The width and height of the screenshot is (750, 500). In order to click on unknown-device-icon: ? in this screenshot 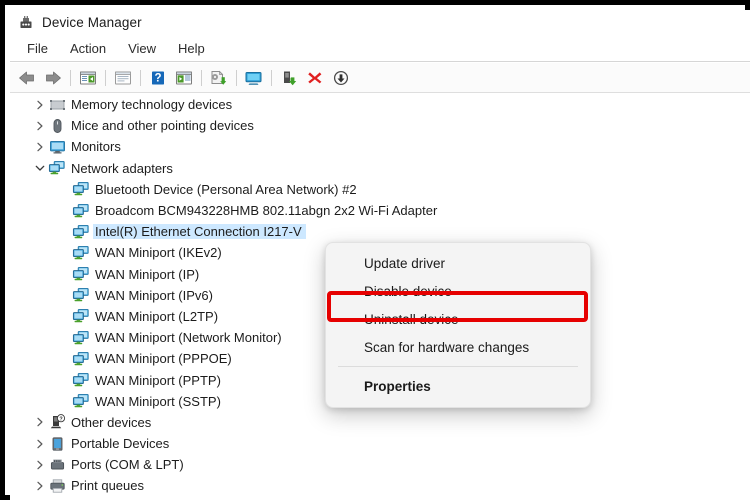, I will do `click(57, 422)`.